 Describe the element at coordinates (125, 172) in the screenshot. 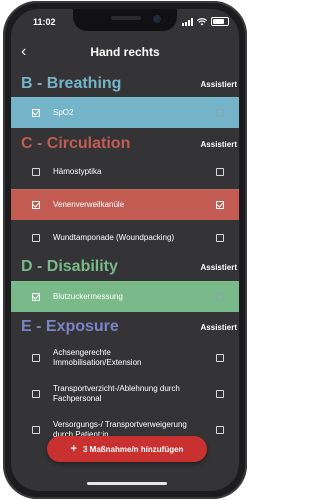

I see `list-item: Hämostyptika` at that location.